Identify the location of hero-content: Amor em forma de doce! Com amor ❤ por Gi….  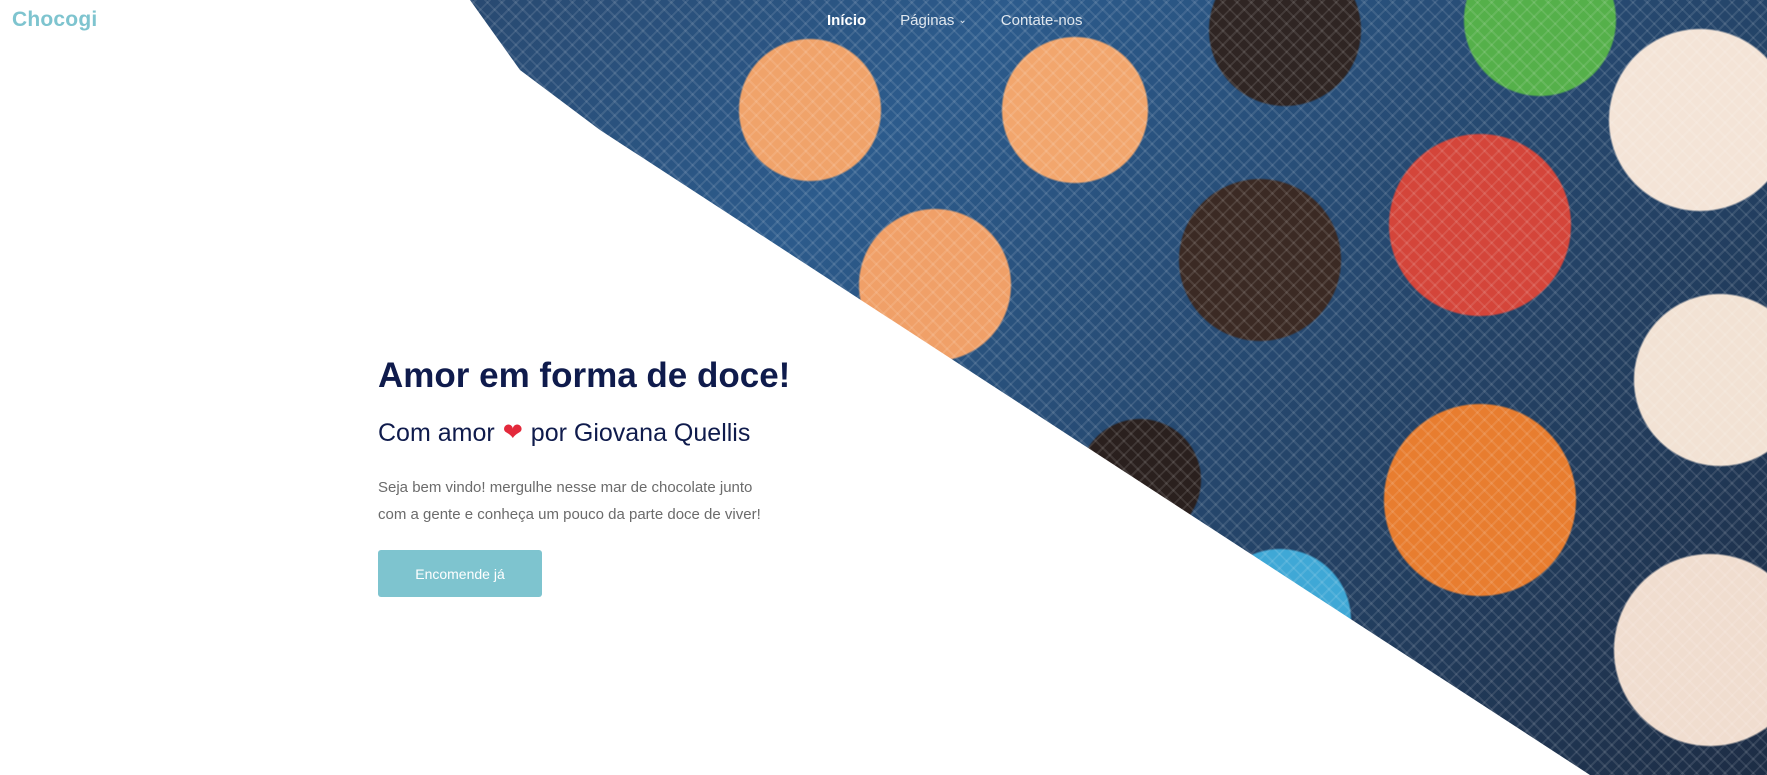
(588, 476).